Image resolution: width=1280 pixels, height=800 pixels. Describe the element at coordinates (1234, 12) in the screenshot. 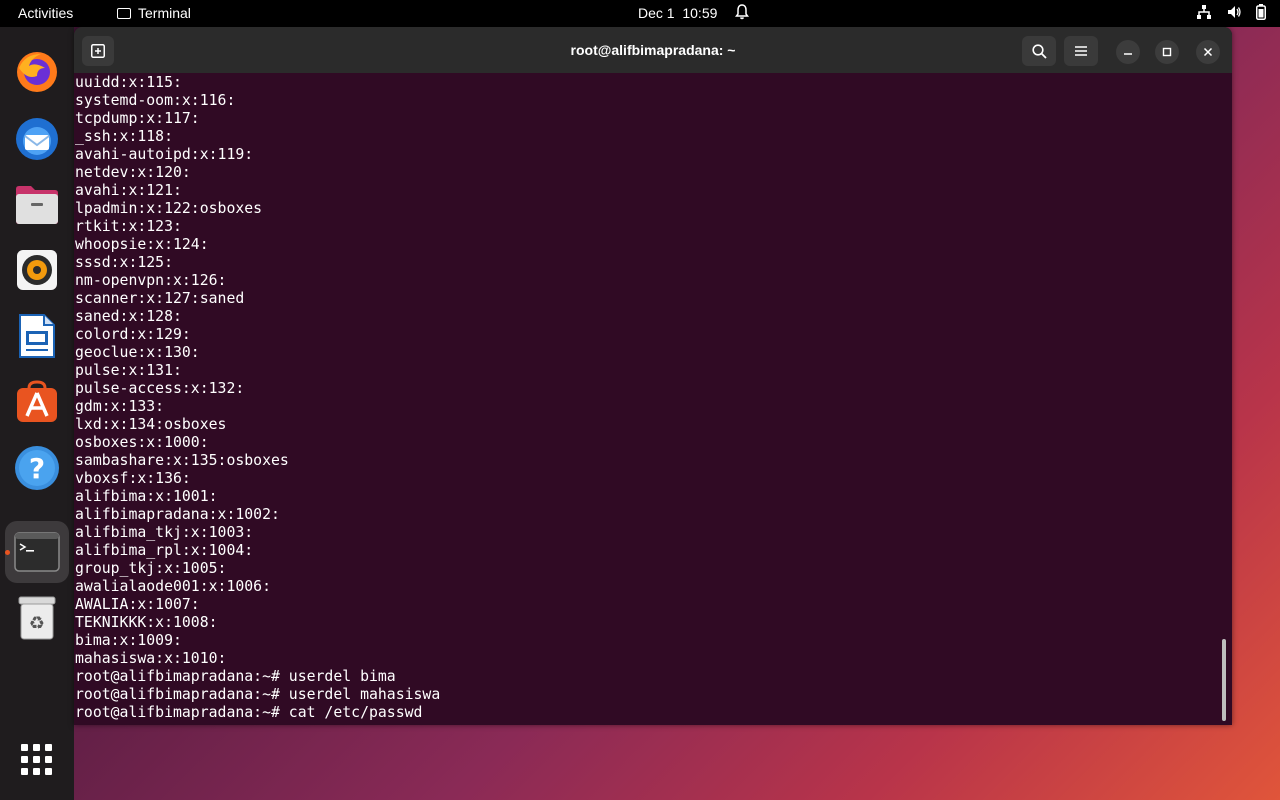

I see `volume-icon` at that location.